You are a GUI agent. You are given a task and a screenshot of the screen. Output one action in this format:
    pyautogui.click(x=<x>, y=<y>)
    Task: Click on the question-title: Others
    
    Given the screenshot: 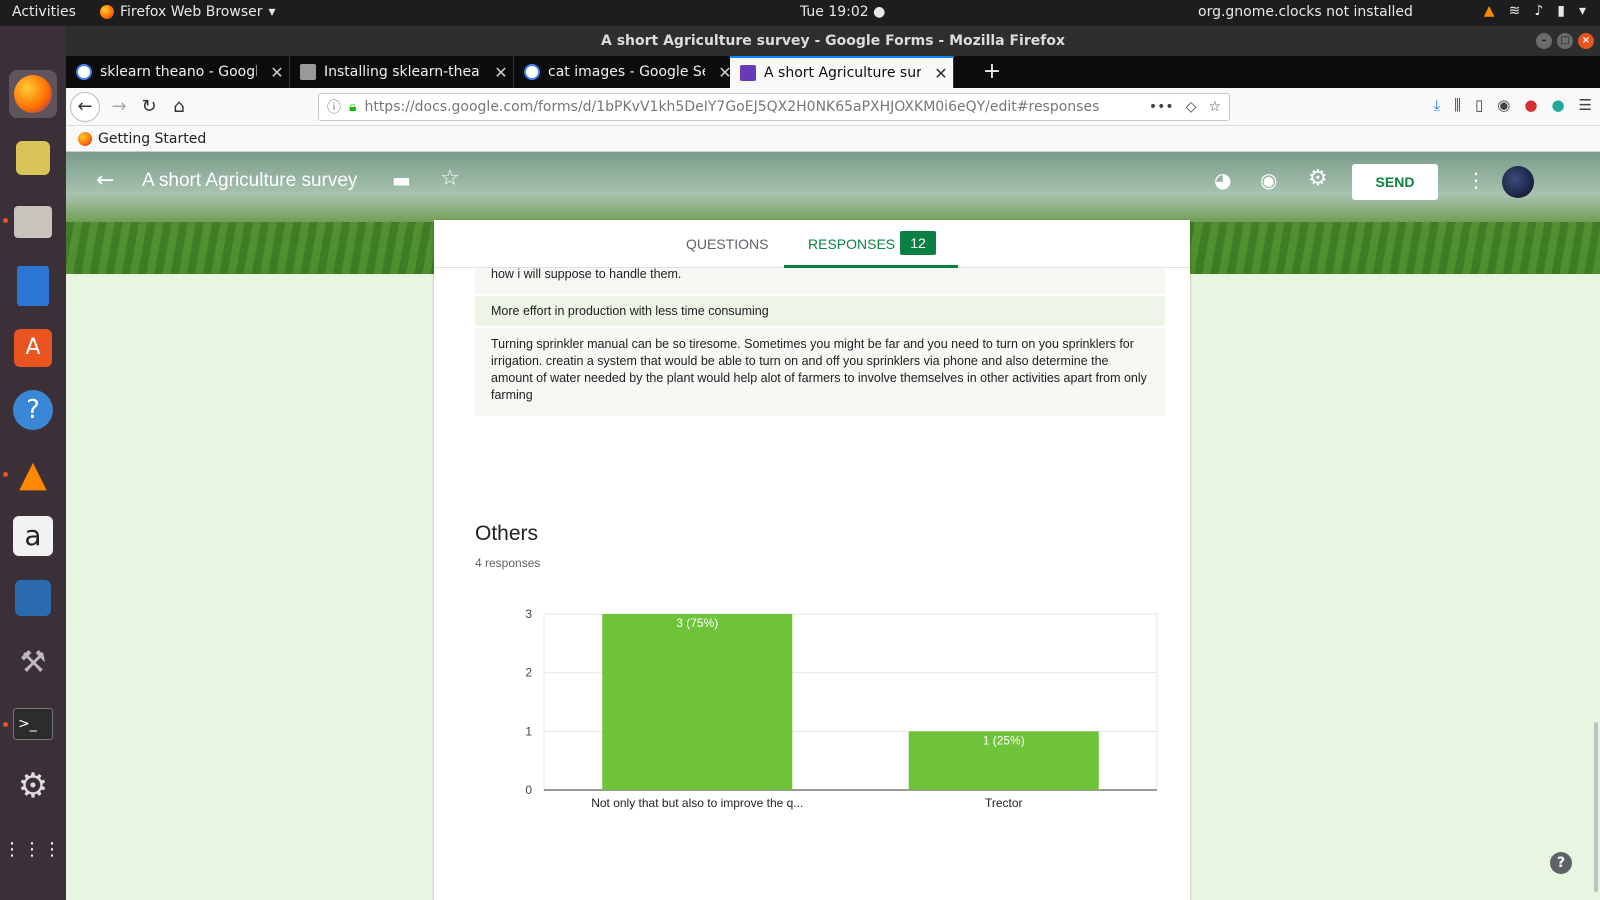 What is the action you would take?
    pyautogui.click(x=507, y=533)
    